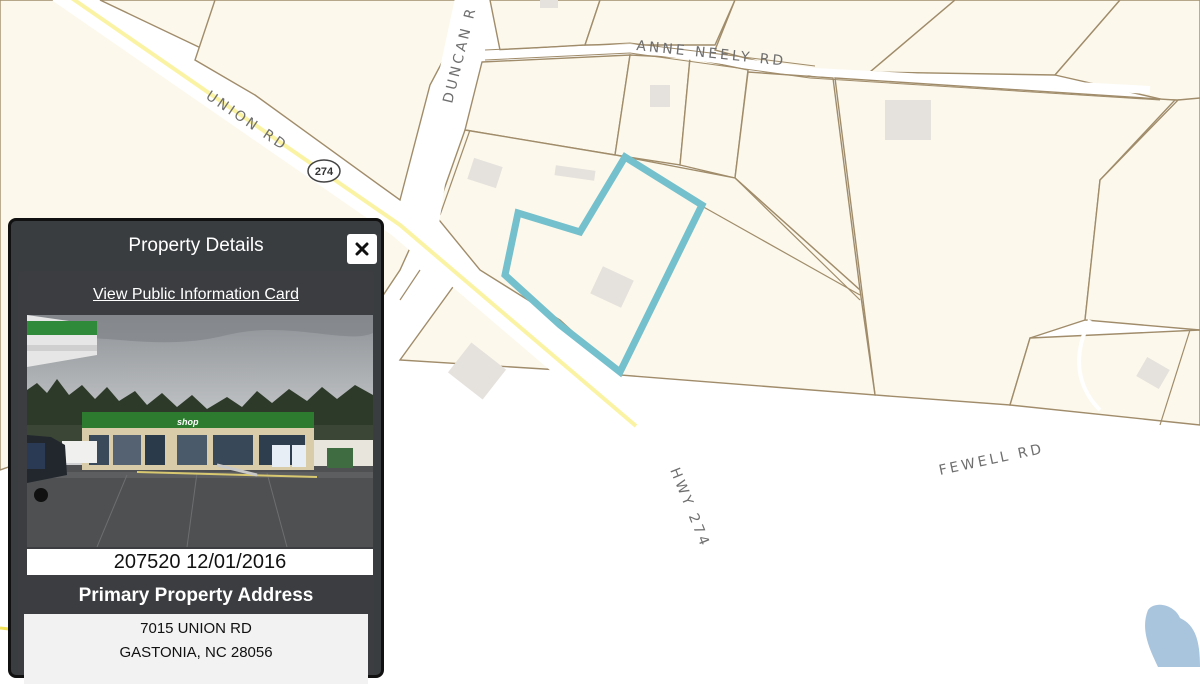 The width and height of the screenshot is (1200, 684). Describe the element at coordinates (660, 23) in the screenshot. I see `parcel` at that location.